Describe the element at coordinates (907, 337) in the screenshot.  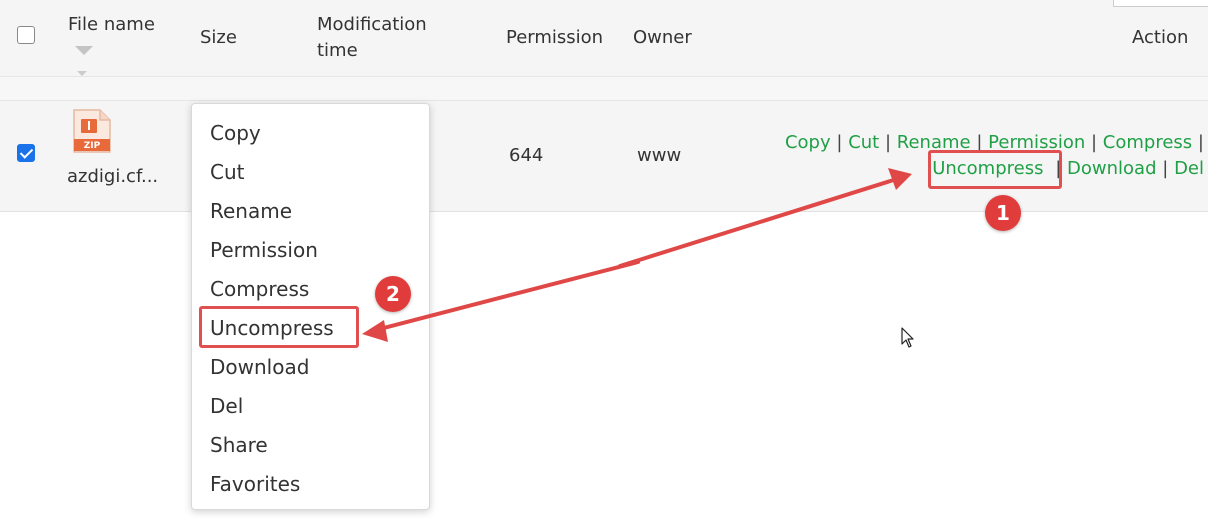
I see `mouse-cursor-icon` at that location.